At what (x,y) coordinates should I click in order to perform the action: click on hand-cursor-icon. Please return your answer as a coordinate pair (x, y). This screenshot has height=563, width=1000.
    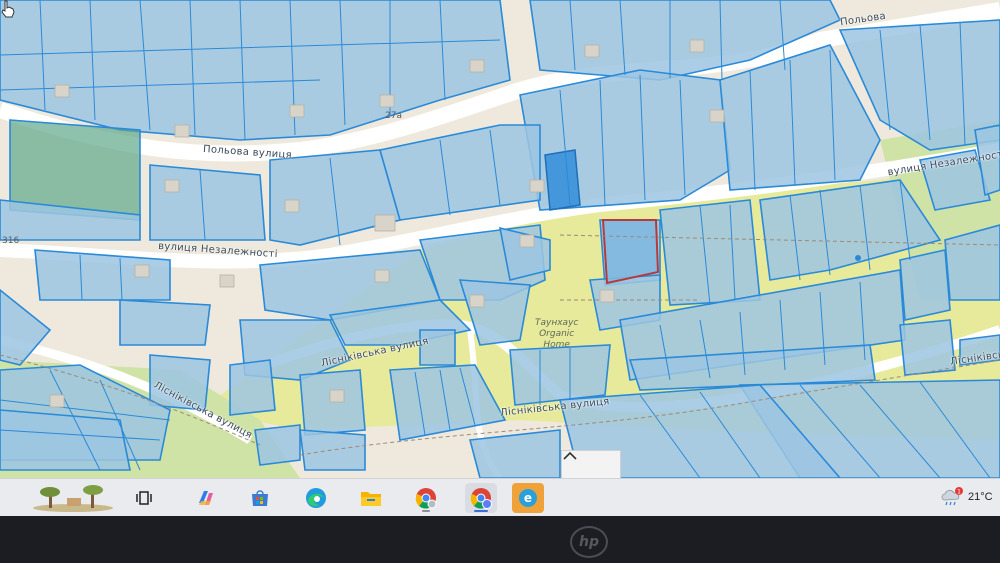
    Looking at the image, I should click on (8, 9).